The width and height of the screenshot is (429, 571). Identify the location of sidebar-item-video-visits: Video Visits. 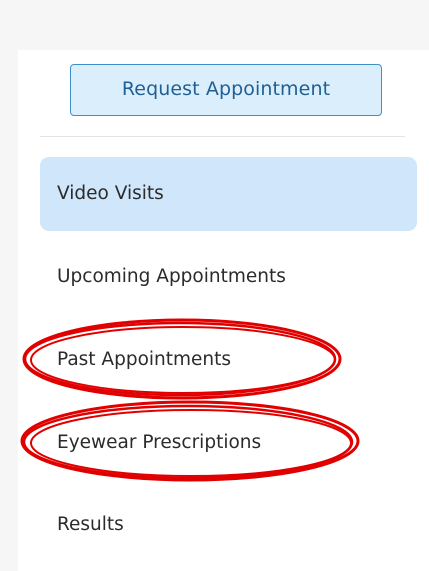
(228, 194).